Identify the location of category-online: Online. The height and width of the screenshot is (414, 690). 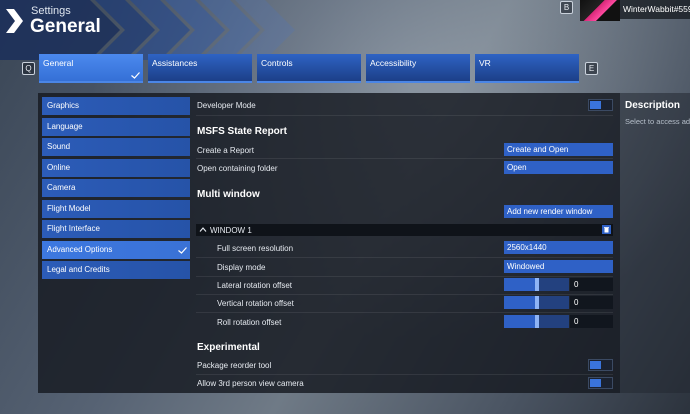
(116, 168).